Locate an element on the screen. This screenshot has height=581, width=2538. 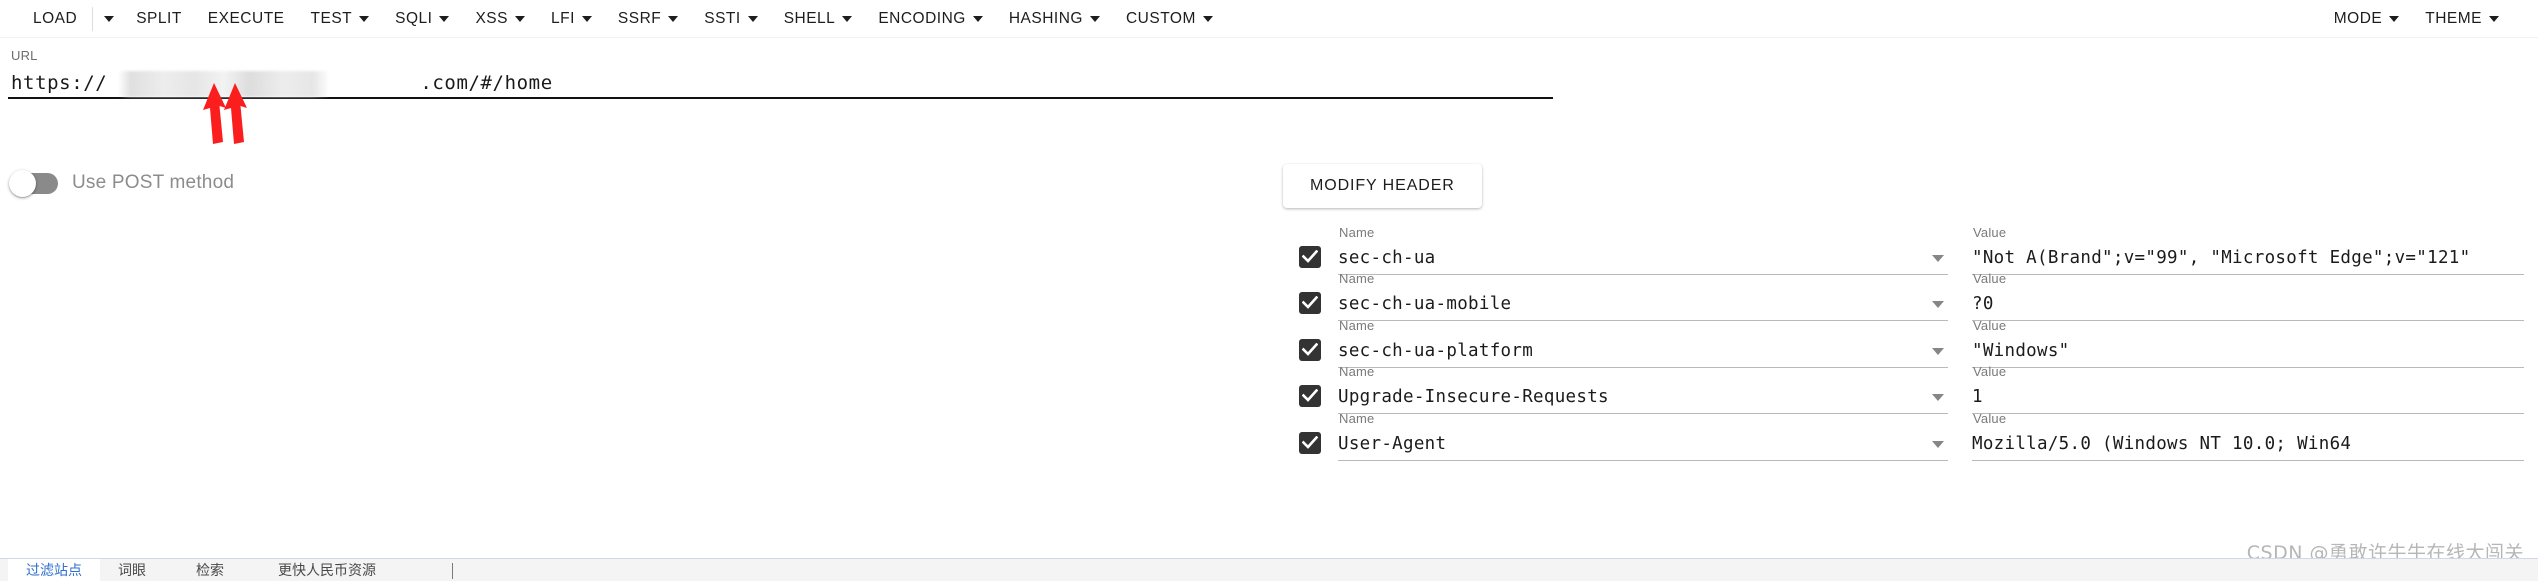
toolbar-item-label: EXECUTE is located at coordinates (246, 18).